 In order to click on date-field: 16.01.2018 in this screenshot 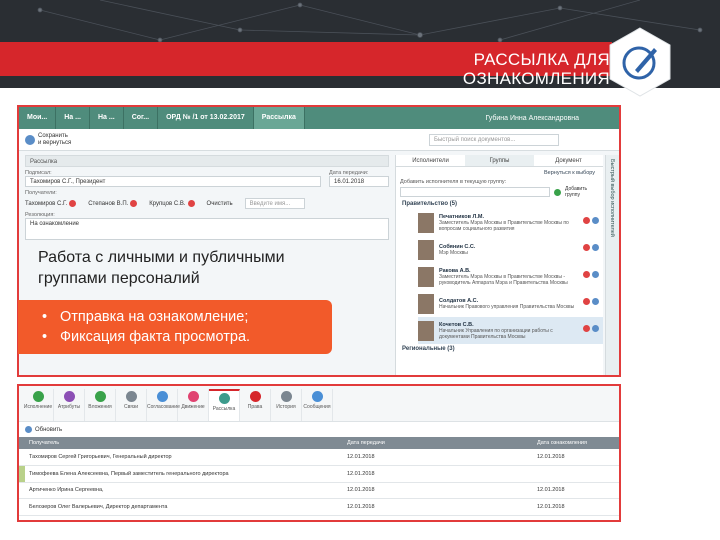, I will do `click(359, 181)`.